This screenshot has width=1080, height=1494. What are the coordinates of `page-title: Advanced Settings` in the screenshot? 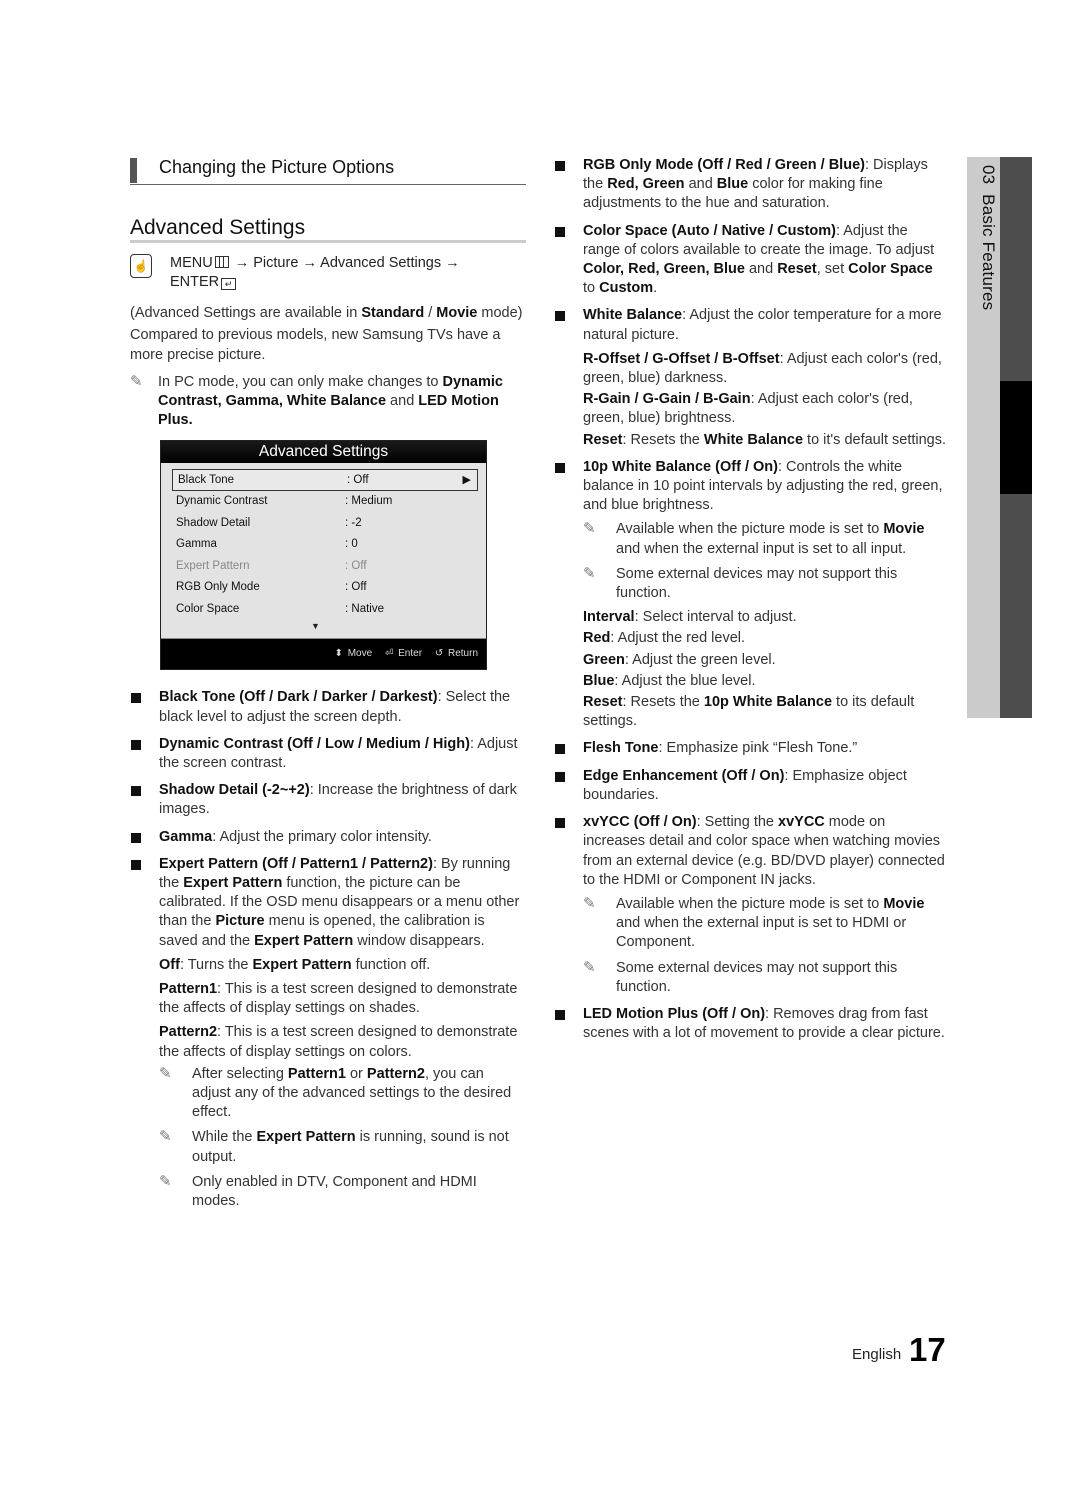 It's located at (328, 230).